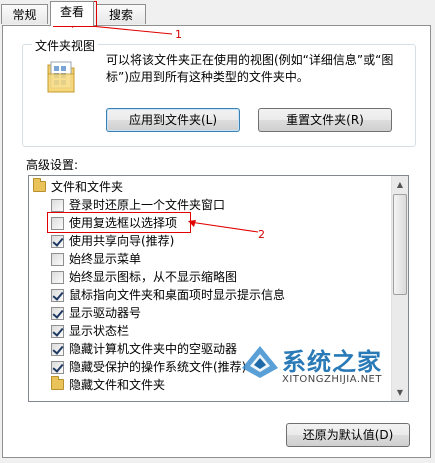 The image size is (435, 463). Describe the element at coordinates (217, 13) in the screenshot. I see `tab-bar: 常规 查看 搜索` at that location.